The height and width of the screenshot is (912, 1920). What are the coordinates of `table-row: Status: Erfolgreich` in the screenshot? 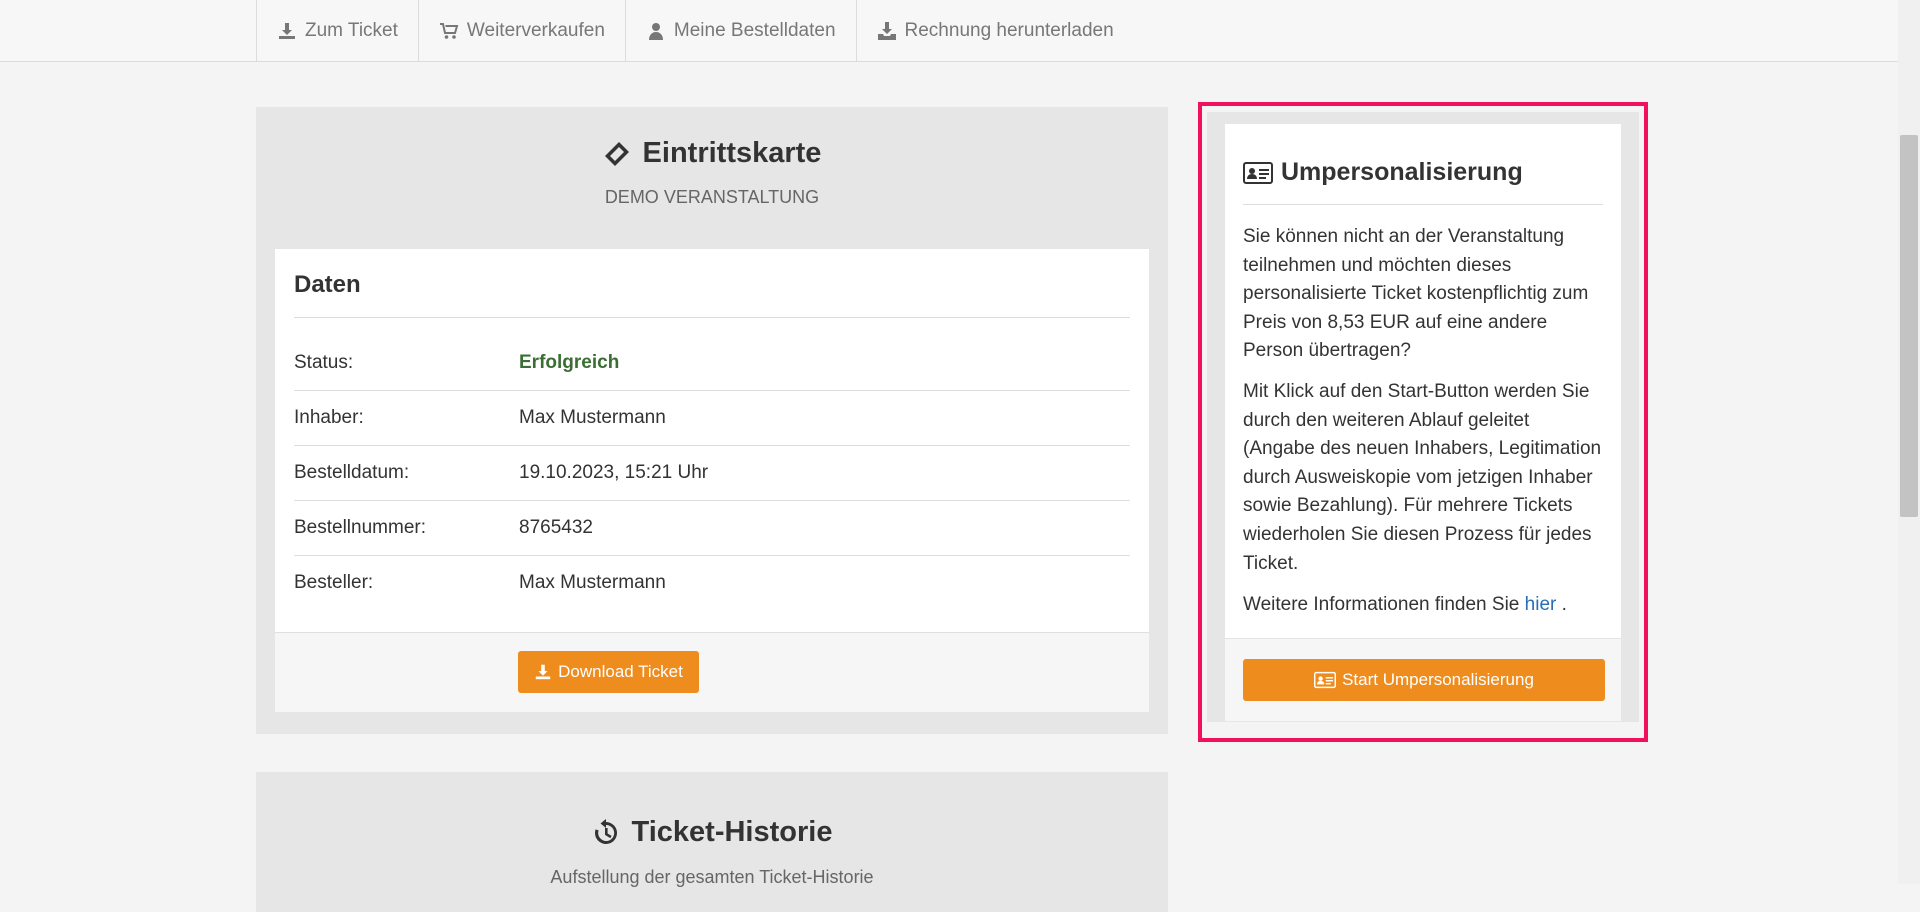 It's located at (712, 363).